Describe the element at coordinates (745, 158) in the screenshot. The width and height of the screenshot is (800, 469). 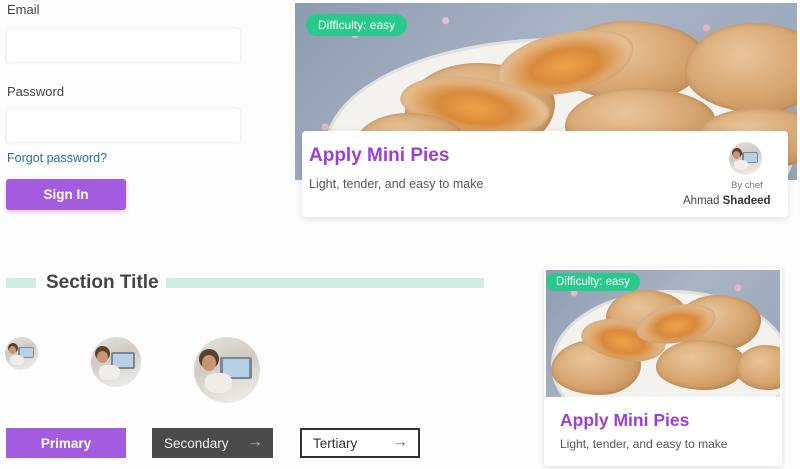
I see `chef-avatar` at that location.